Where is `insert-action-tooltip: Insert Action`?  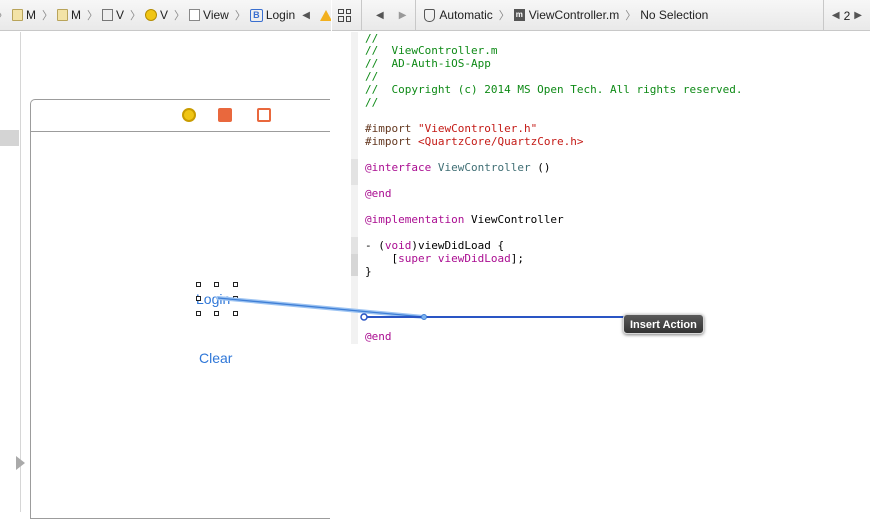 insert-action-tooltip: Insert Action is located at coordinates (663, 324).